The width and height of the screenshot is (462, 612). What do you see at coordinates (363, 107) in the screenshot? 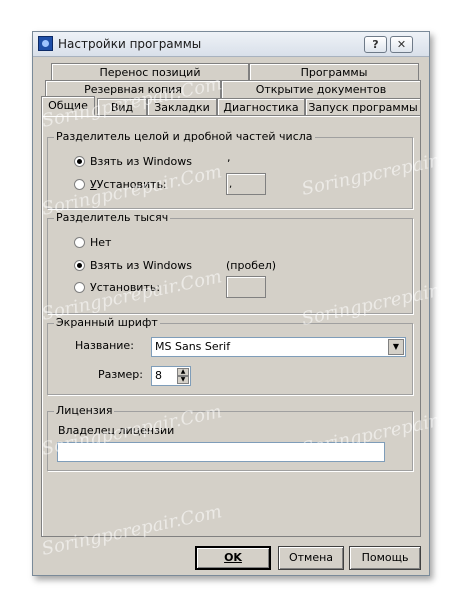
I see `tab-launch: Запуск программы` at bounding box center [363, 107].